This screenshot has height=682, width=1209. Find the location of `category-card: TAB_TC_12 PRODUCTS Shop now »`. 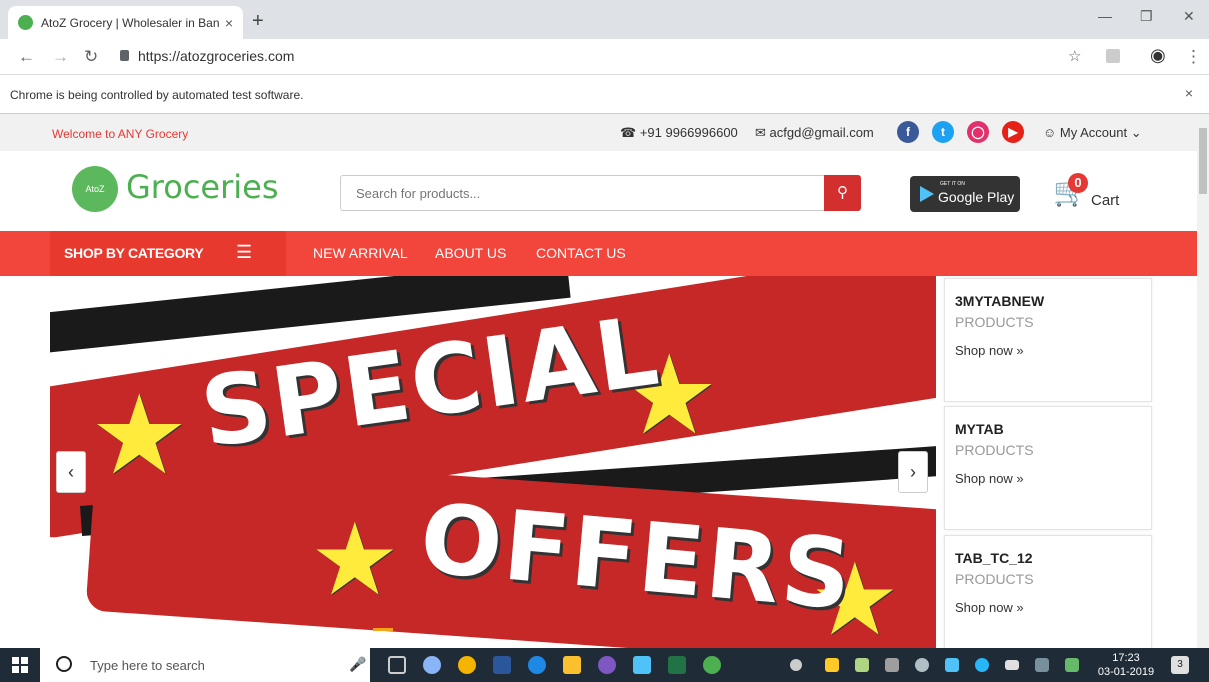

category-card: TAB_TC_12 PRODUCTS Shop now » is located at coordinates (1048, 591).